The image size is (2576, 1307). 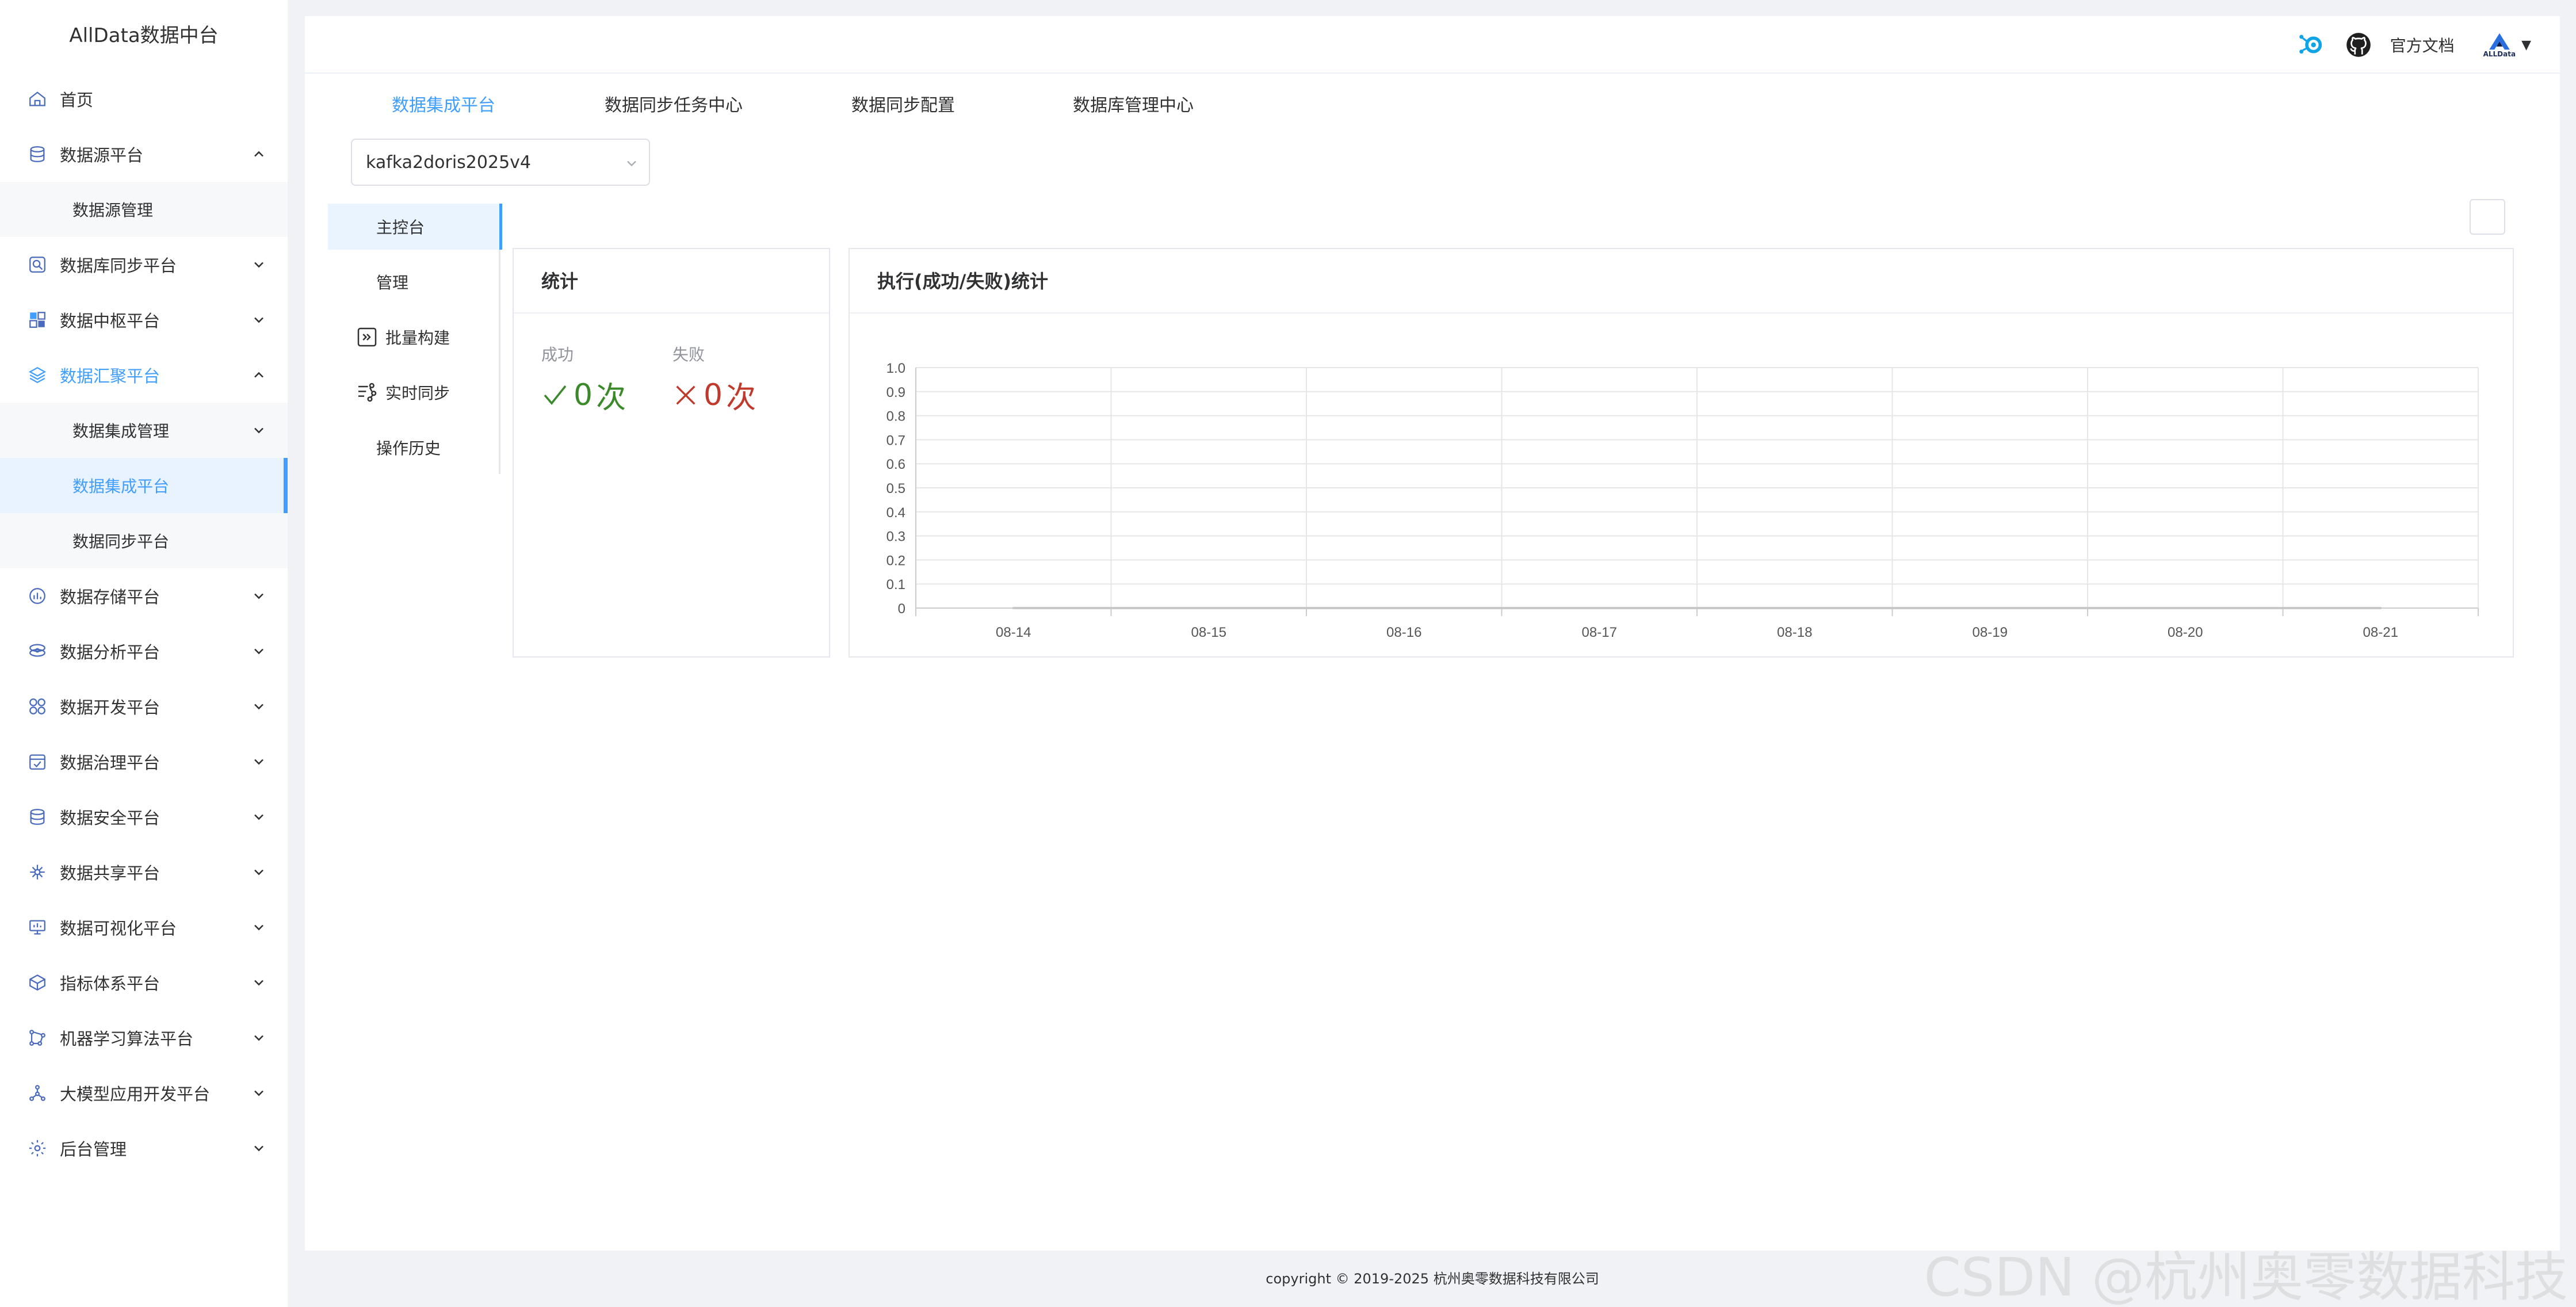 I want to click on x-tick-label: 08-15, so click(x=1208, y=632).